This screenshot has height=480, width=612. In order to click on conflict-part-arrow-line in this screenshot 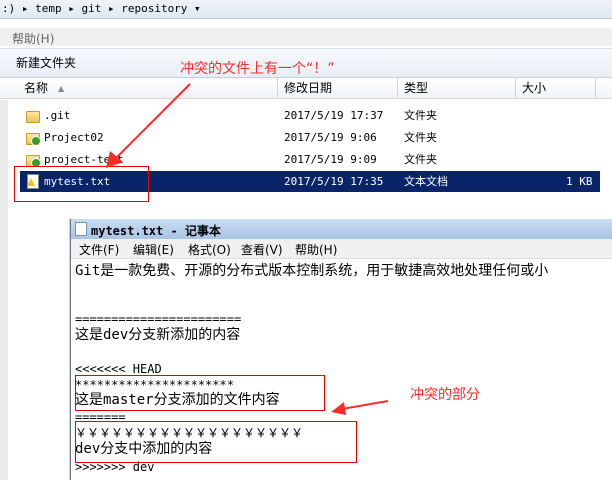, I will do `click(365, 405)`.